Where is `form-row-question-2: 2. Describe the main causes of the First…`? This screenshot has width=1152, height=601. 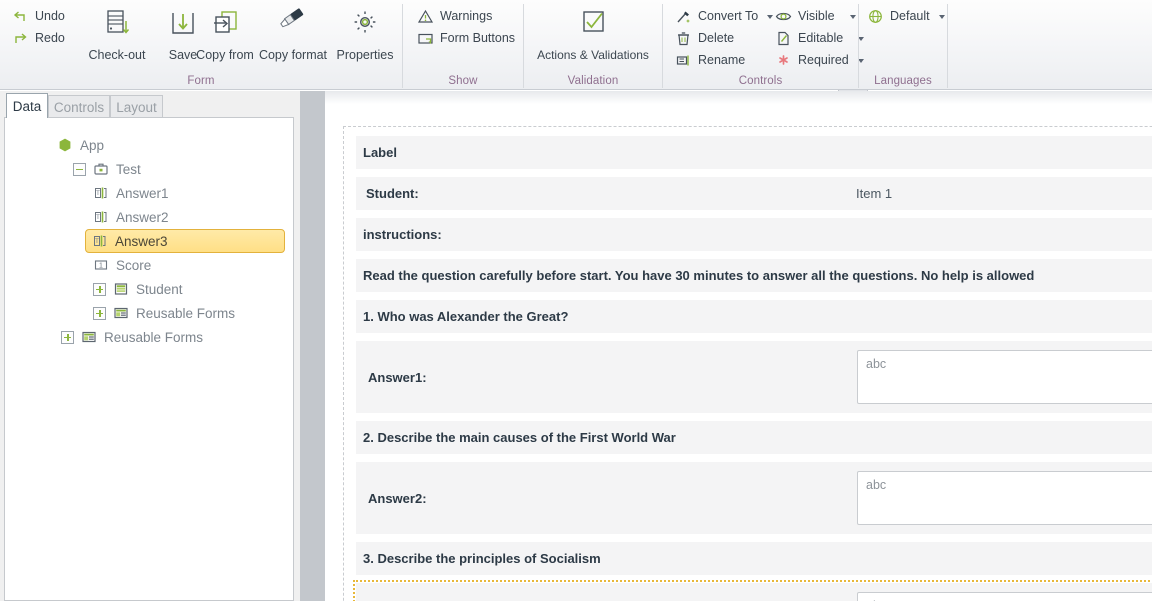
form-row-question-2: 2. Describe the main causes of the First… is located at coordinates (754, 437).